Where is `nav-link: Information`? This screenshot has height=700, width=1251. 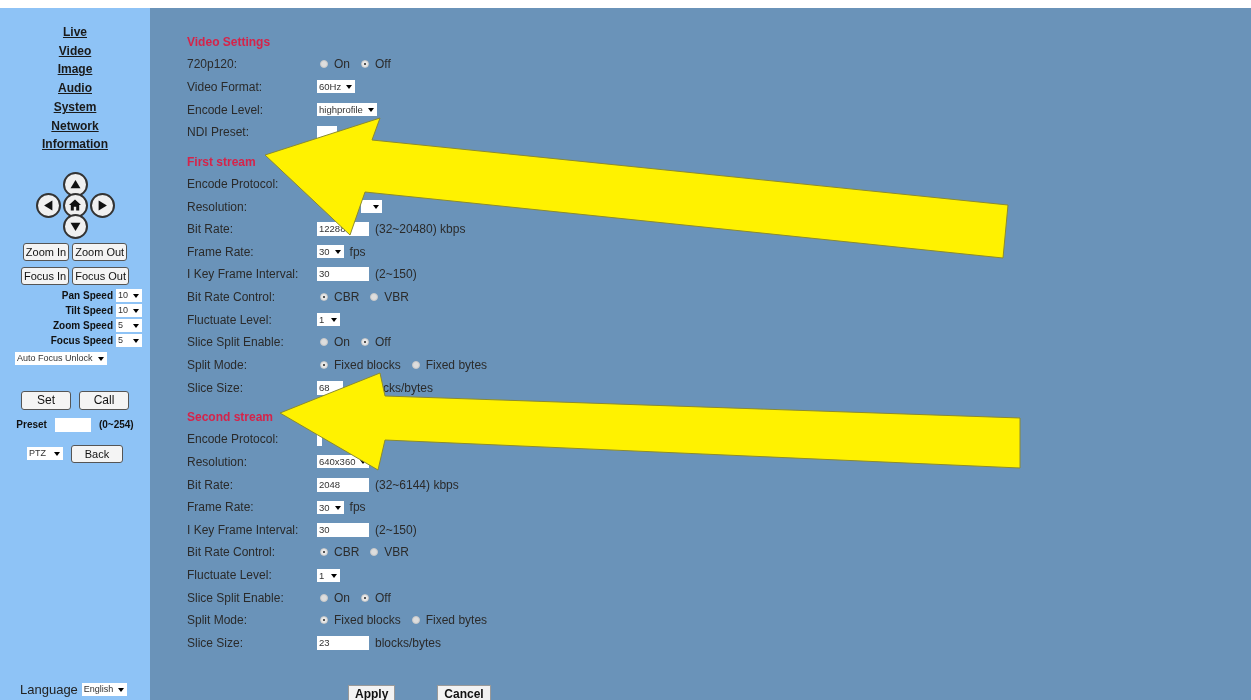 nav-link: Information is located at coordinates (75, 144).